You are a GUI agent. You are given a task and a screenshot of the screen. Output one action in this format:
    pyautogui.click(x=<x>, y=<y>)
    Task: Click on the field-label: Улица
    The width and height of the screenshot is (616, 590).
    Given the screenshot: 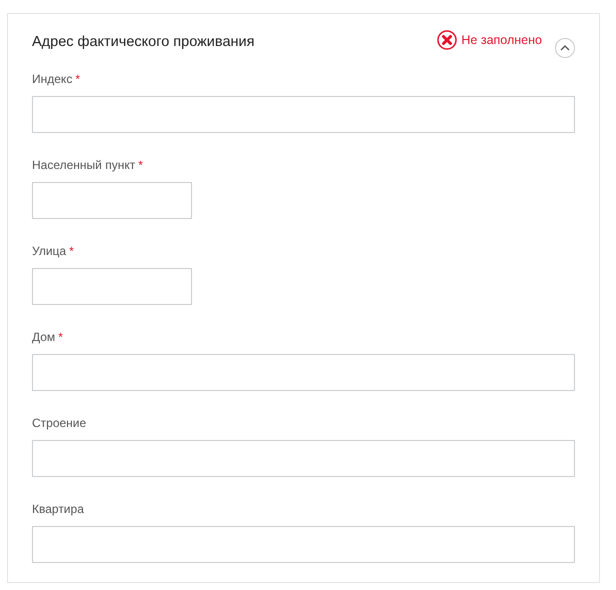 What is the action you would take?
    pyautogui.click(x=49, y=251)
    